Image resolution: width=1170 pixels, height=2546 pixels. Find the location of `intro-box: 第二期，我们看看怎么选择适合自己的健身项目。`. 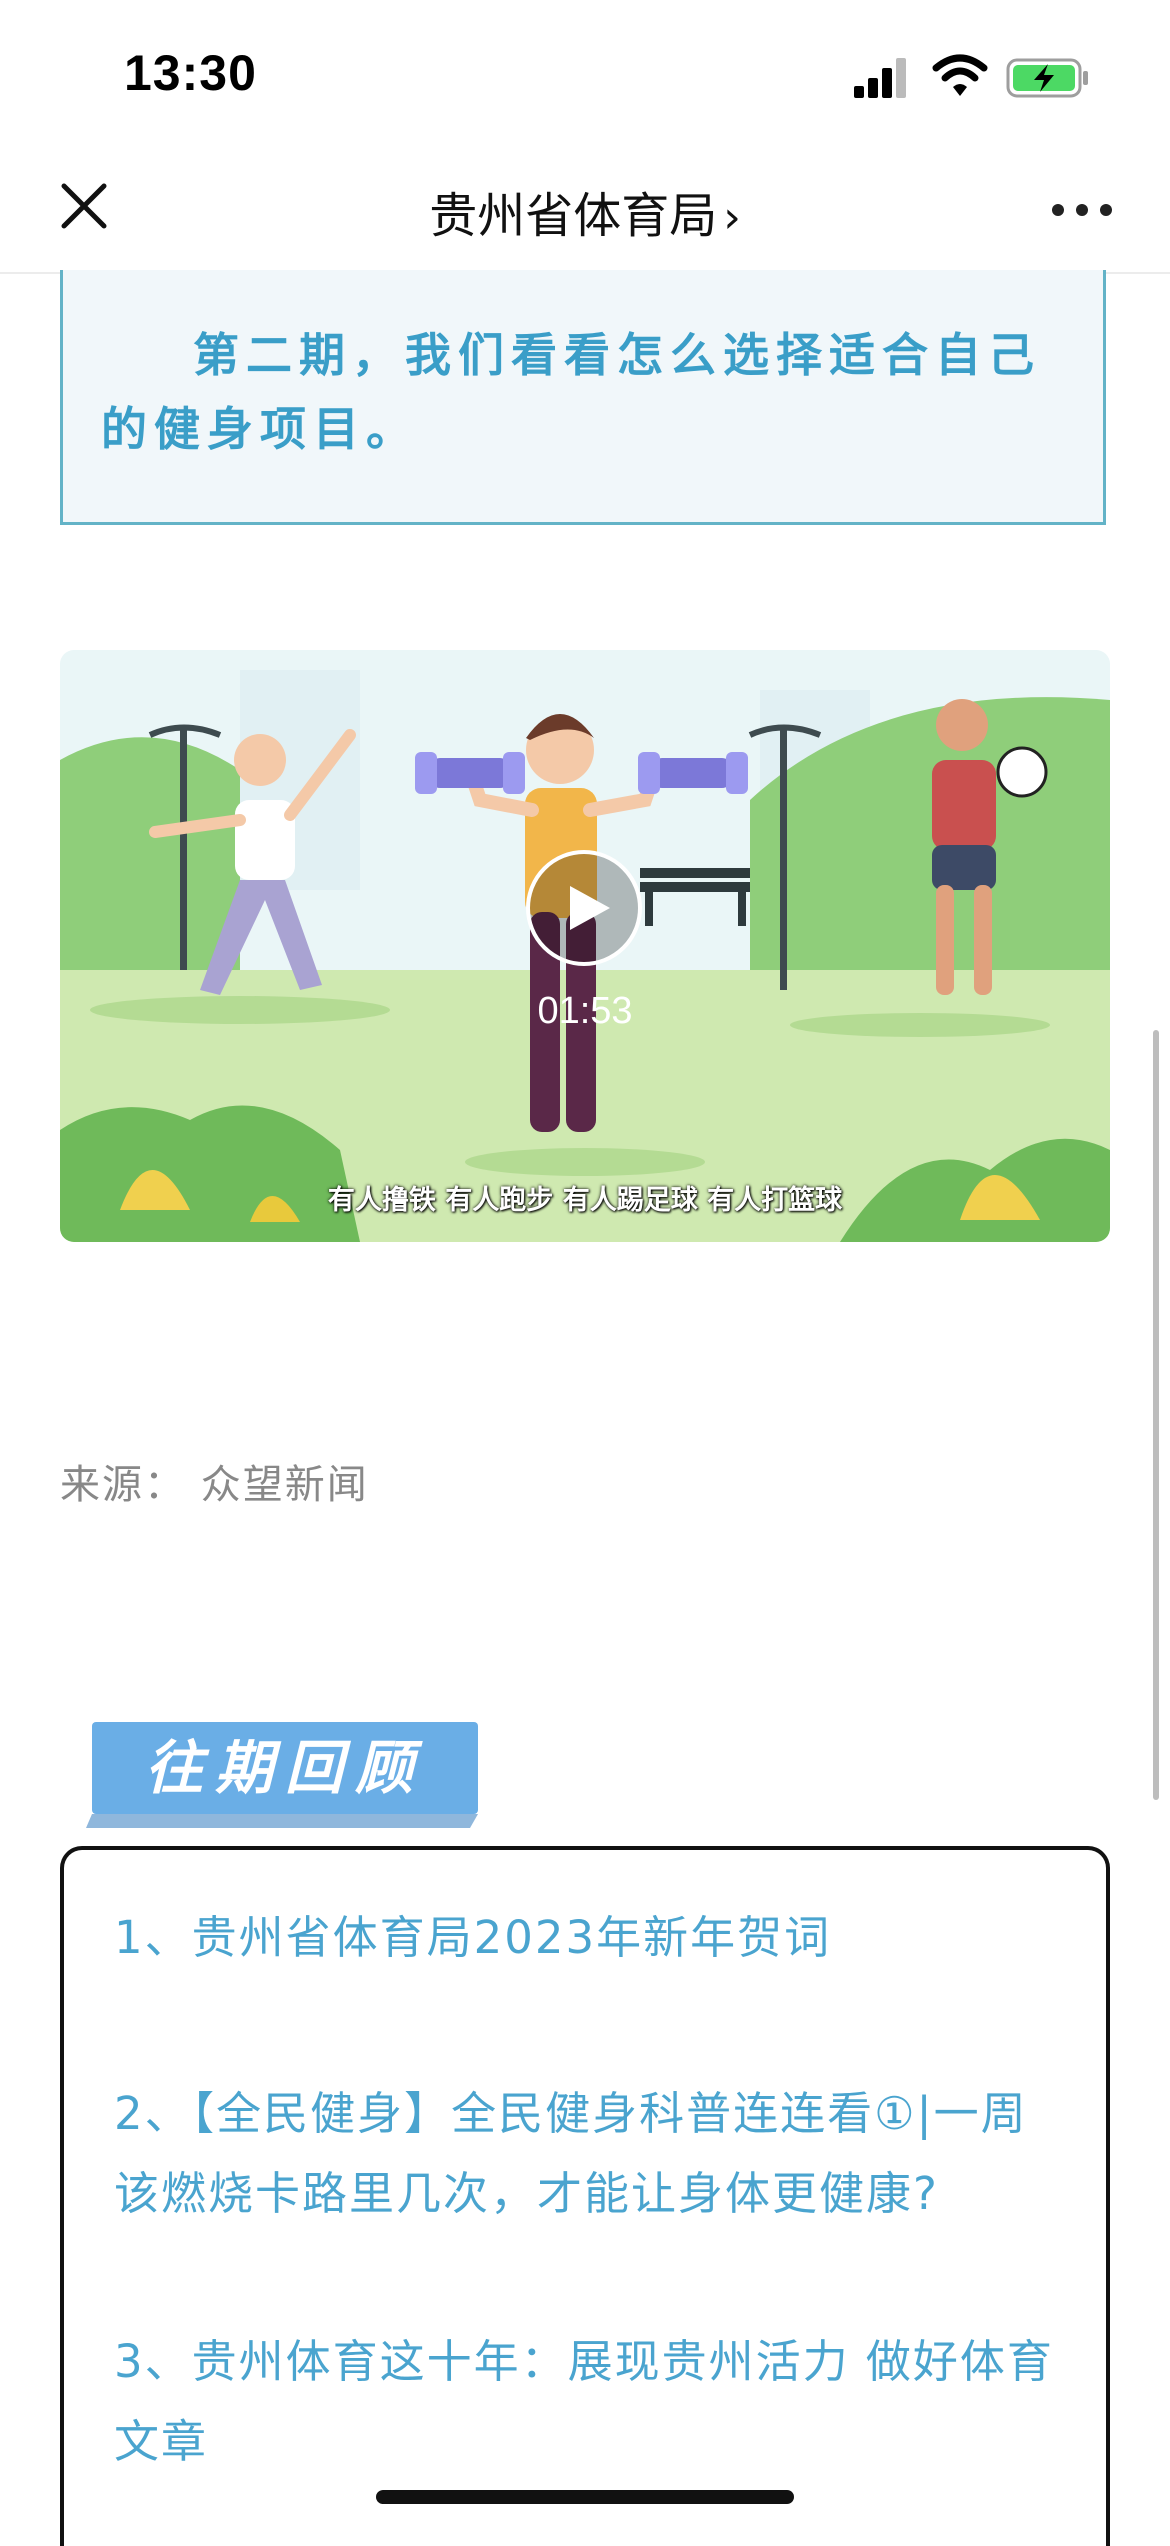

intro-box: 第二期，我们看看怎么选择适合自己的健身项目。 is located at coordinates (583, 397).